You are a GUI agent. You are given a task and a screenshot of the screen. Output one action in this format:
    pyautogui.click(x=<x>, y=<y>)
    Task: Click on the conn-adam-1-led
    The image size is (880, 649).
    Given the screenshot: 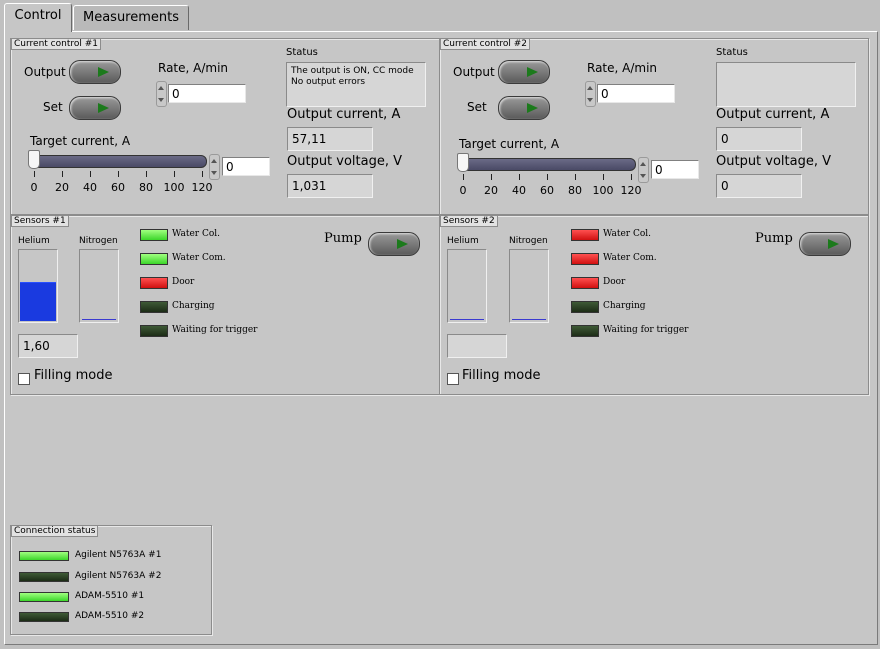 What is the action you would take?
    pyautogui.click(x=44, y=597)
    